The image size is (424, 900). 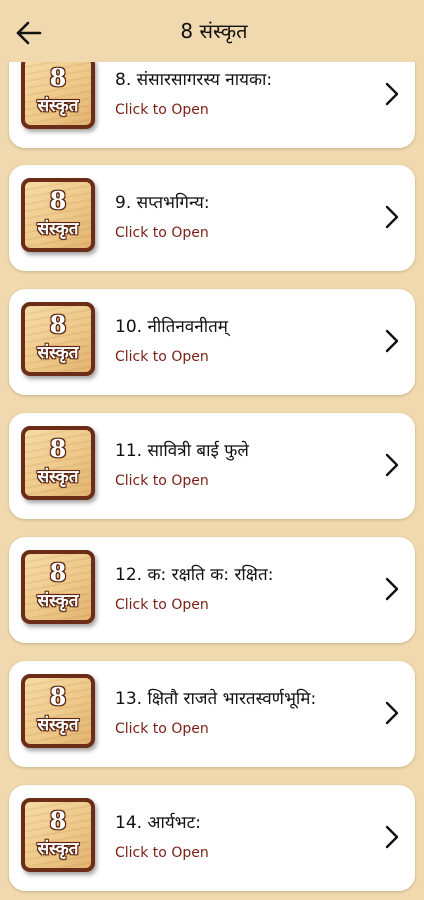 What do you see at coordinates (158, 823) in the screenshot?
I see `chapter-title: 14. आर्यभट:` at bounding box center [158, 823].